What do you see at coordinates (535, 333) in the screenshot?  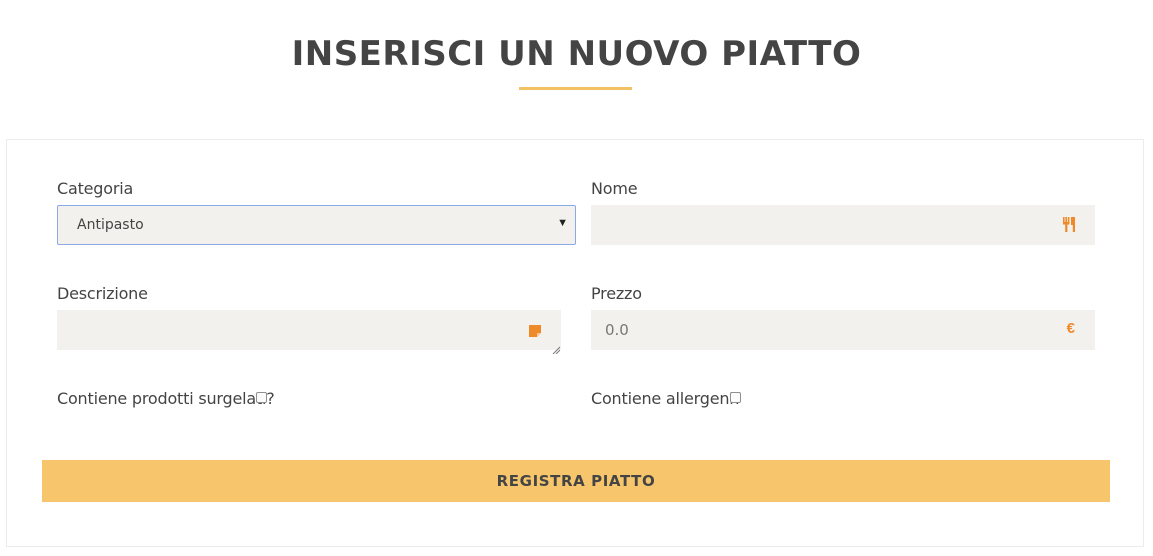 I see `note-icon` at bounding box center [535, 333].